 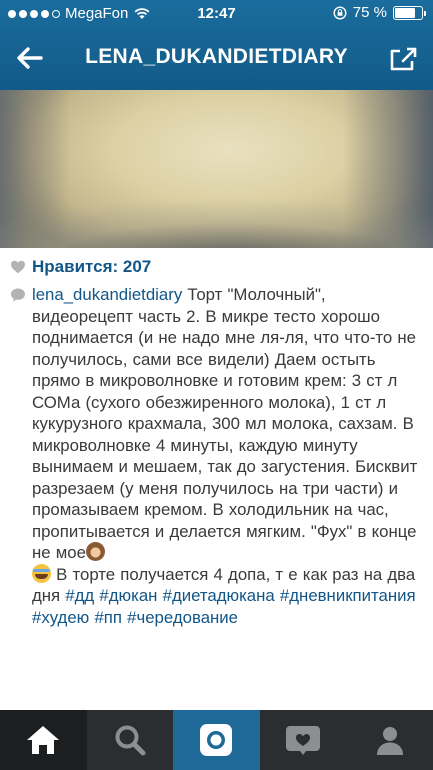 I want to click on tab-activity, so click(x=303, y=740).